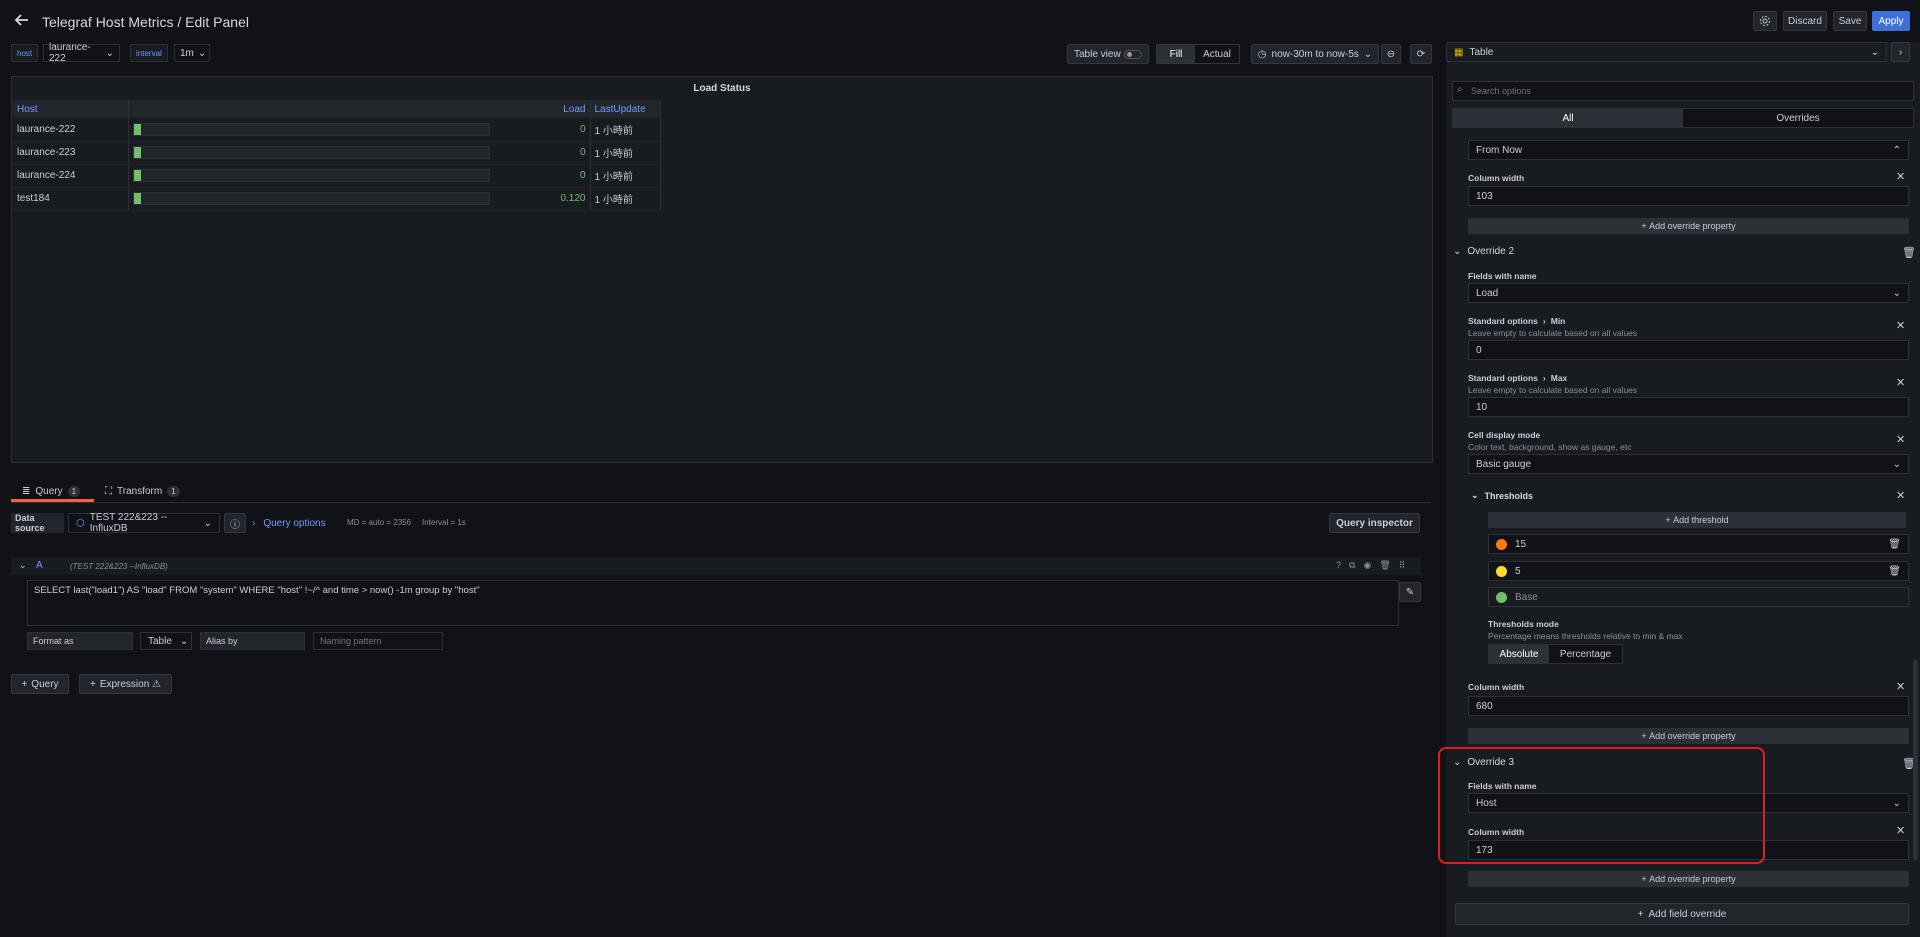 The height and width of the screenshot is (937, 1920). I want to click on options-scrollbar, so click(1915, 760).